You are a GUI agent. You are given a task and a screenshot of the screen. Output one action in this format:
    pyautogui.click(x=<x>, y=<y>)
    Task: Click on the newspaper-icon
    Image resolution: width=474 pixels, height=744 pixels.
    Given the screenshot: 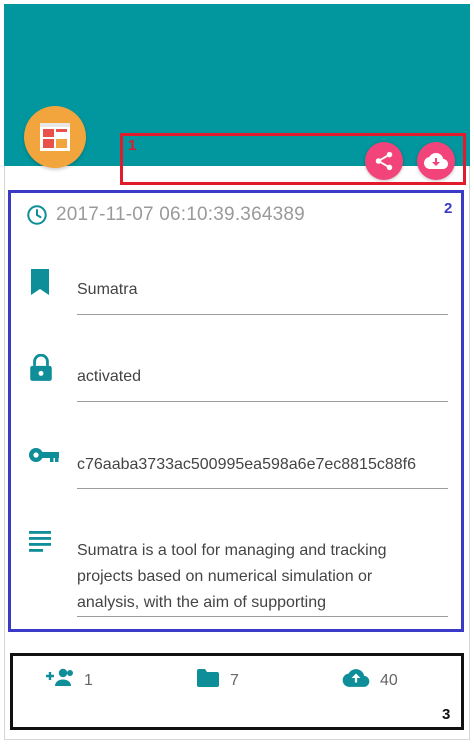 What is the action you would take?
    pyautogui.click(x=55, y=137)
    